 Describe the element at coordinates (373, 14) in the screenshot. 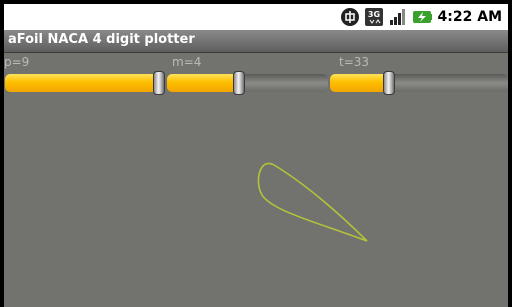

I see `network-type-label: 3G` at that location.